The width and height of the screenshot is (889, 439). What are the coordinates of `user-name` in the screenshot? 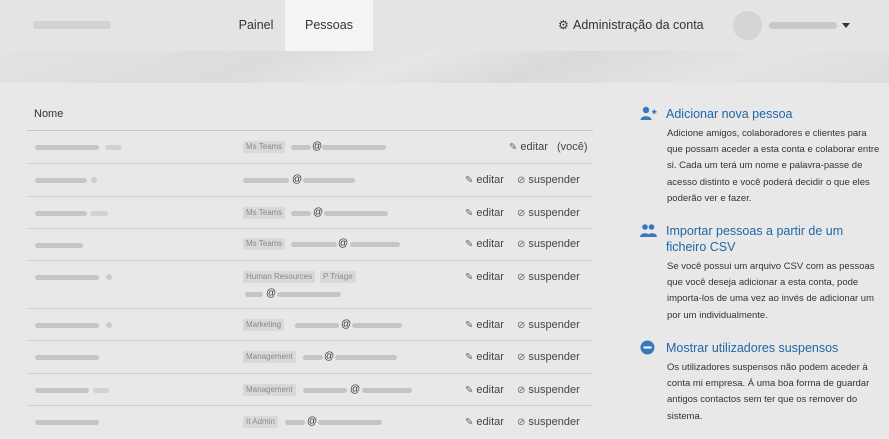 It's located at (803, 25).